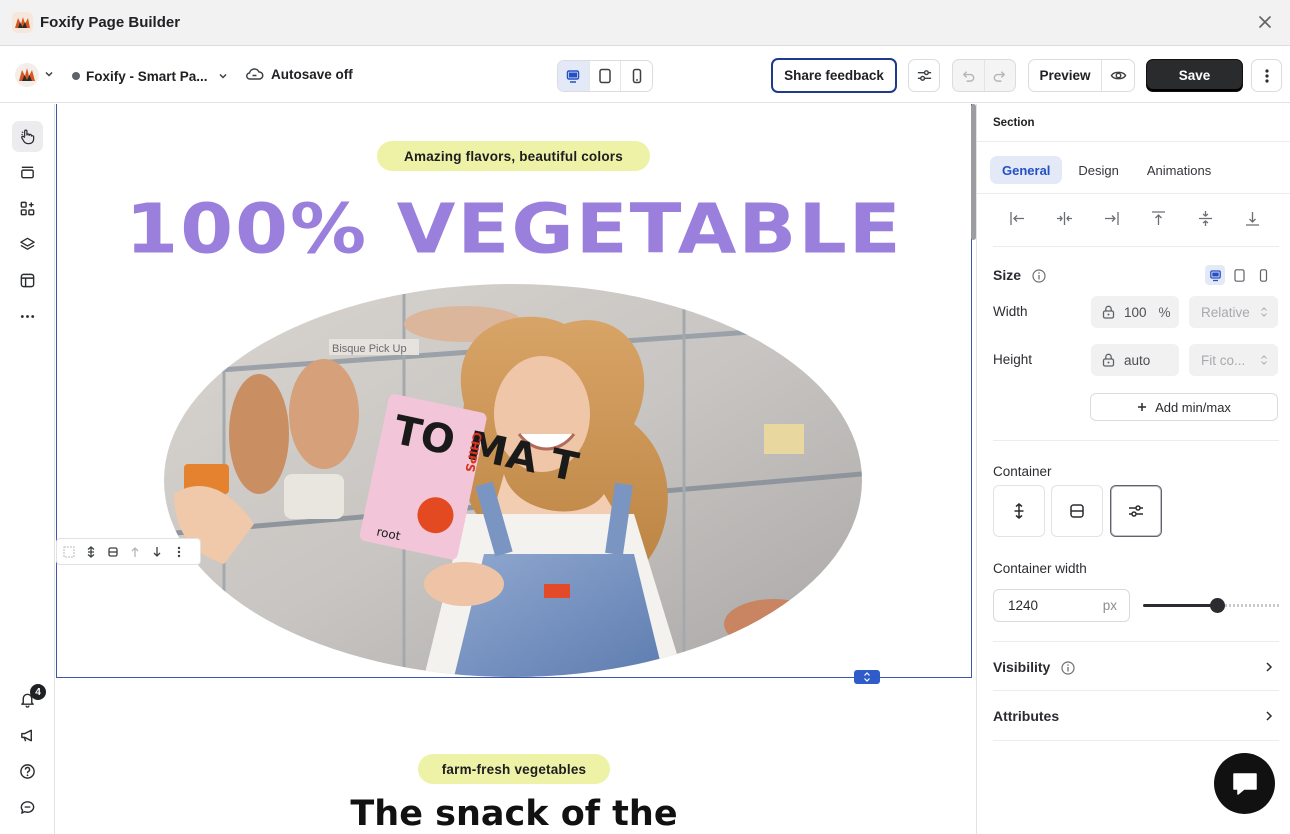  I want to click on tablet-icon, so click(1239, 275).